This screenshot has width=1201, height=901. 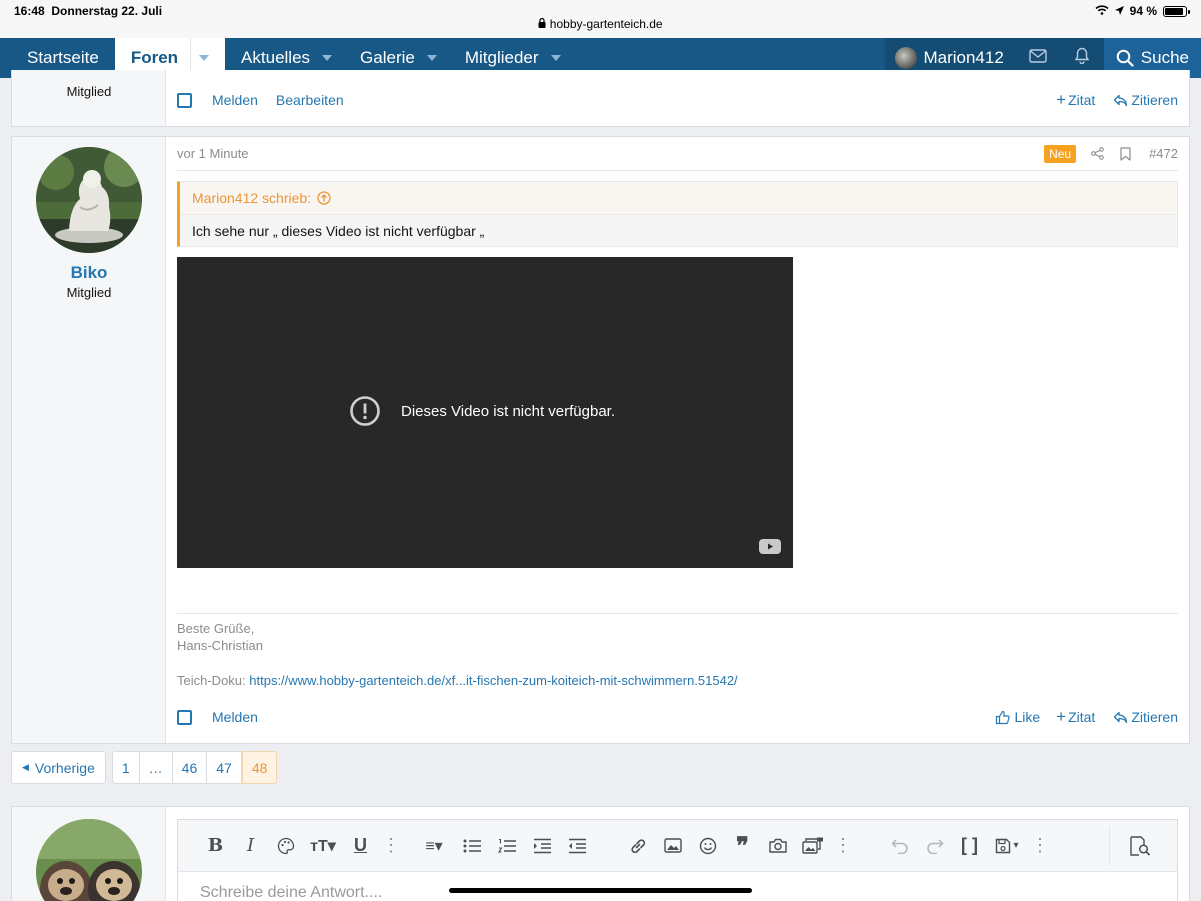 What do you see at coordinates (89, 98) in the screenshot?
I see `previous-post-userbit: Mitglied` at bounding box center [89, 98].